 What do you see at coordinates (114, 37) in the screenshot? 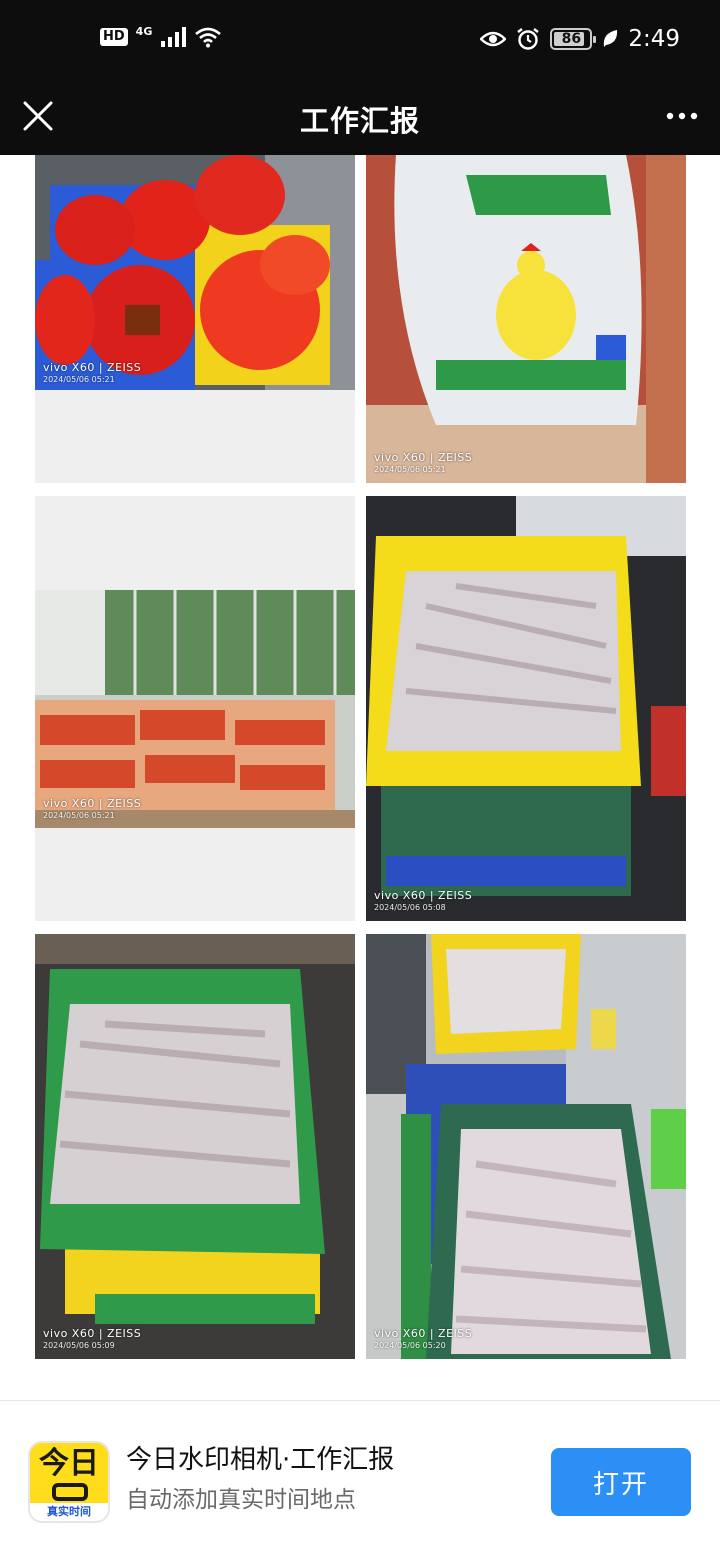
I see `hd-badge: HD` at bounding box center [114, 37].